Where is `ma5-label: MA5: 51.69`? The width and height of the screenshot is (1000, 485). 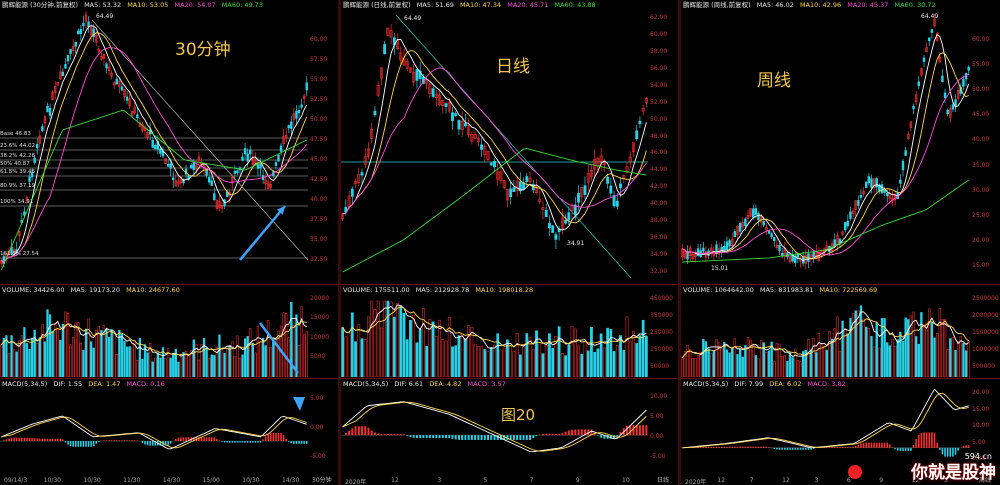
ma5-label: MA5: 51.69 is located at coordinates (435, 5).